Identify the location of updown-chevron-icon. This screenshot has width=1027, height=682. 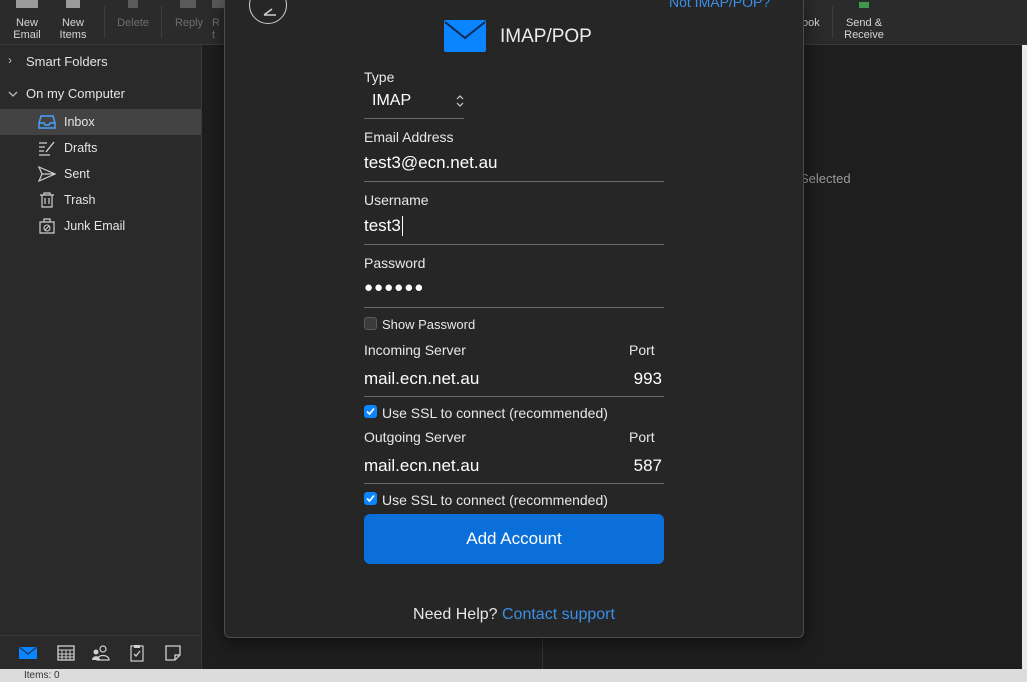
(460, 101).